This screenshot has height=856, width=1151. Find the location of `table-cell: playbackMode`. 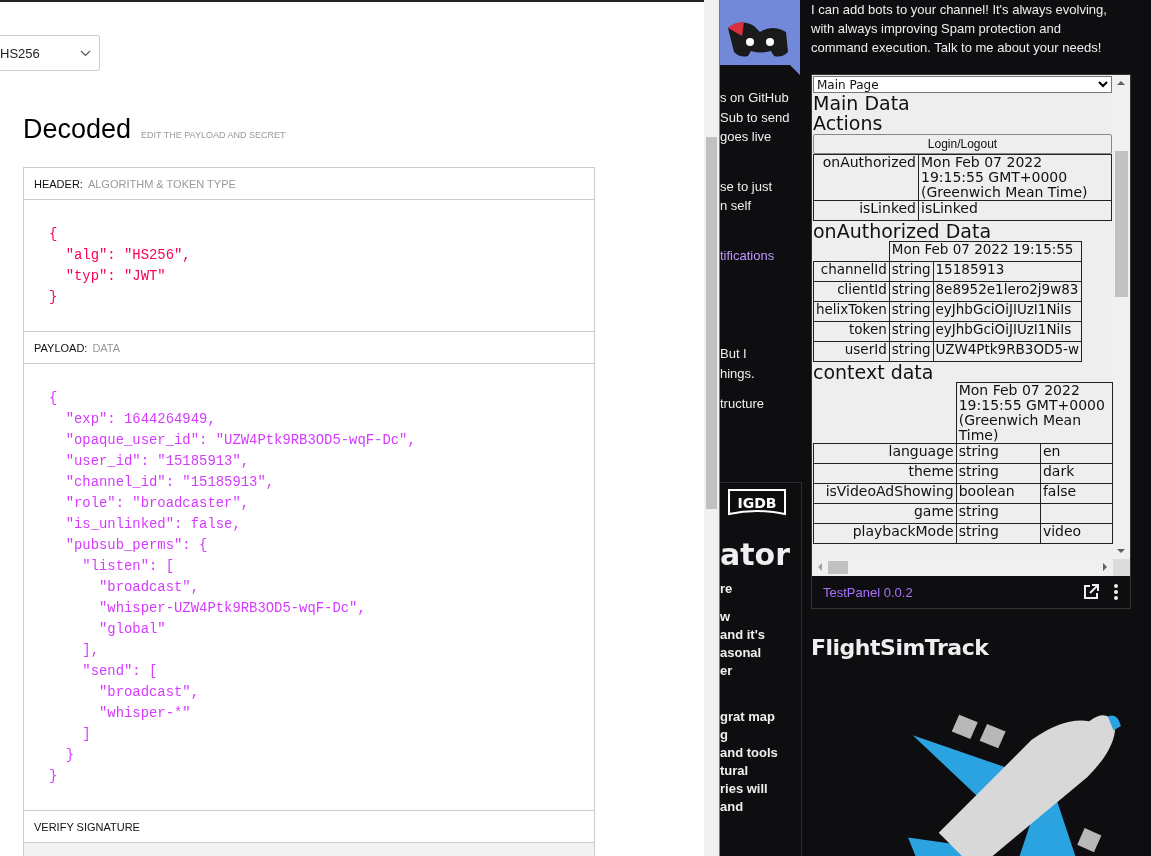

table-cell: playbackMode is located at coordinates (885, 533).